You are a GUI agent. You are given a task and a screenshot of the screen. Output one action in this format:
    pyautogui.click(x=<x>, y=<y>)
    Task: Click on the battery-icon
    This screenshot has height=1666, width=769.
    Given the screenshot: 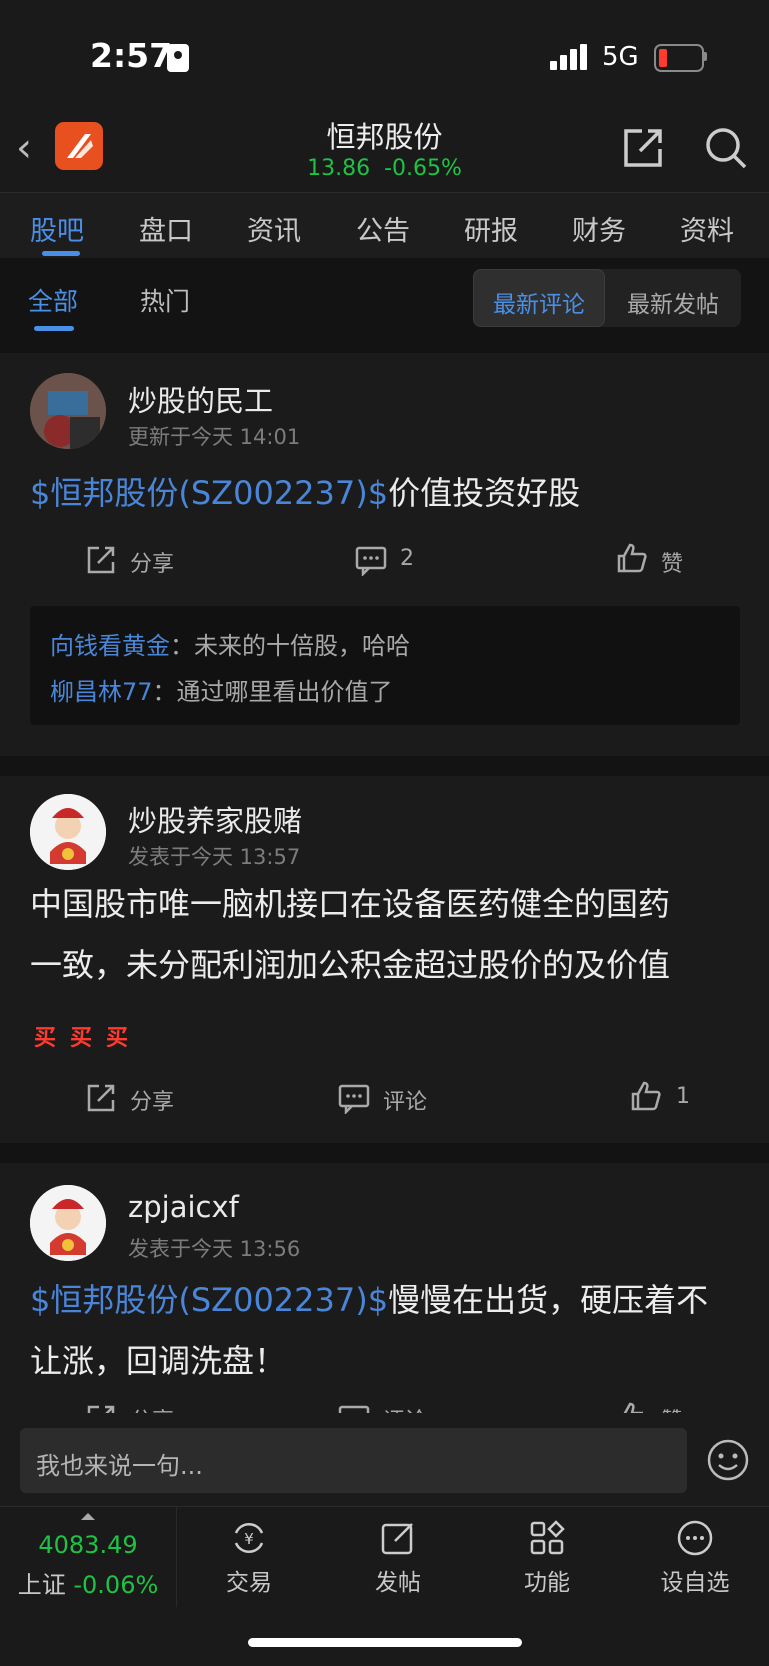 What is the action you would take?
    pyautogui.click(x=679, y=58)
    